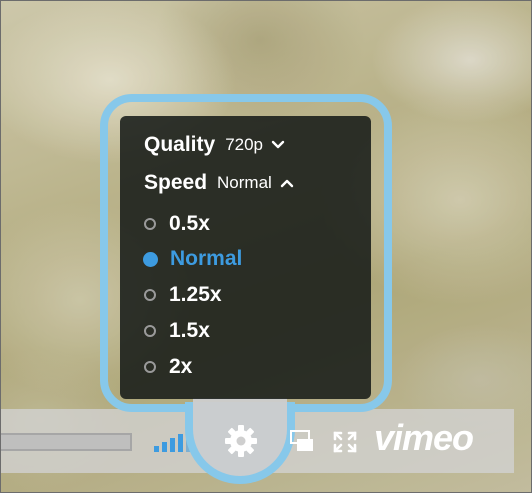  Describe the element at coordinates (302, 441) in the screenshot. I see `picture-in-picture-icon` at that location.